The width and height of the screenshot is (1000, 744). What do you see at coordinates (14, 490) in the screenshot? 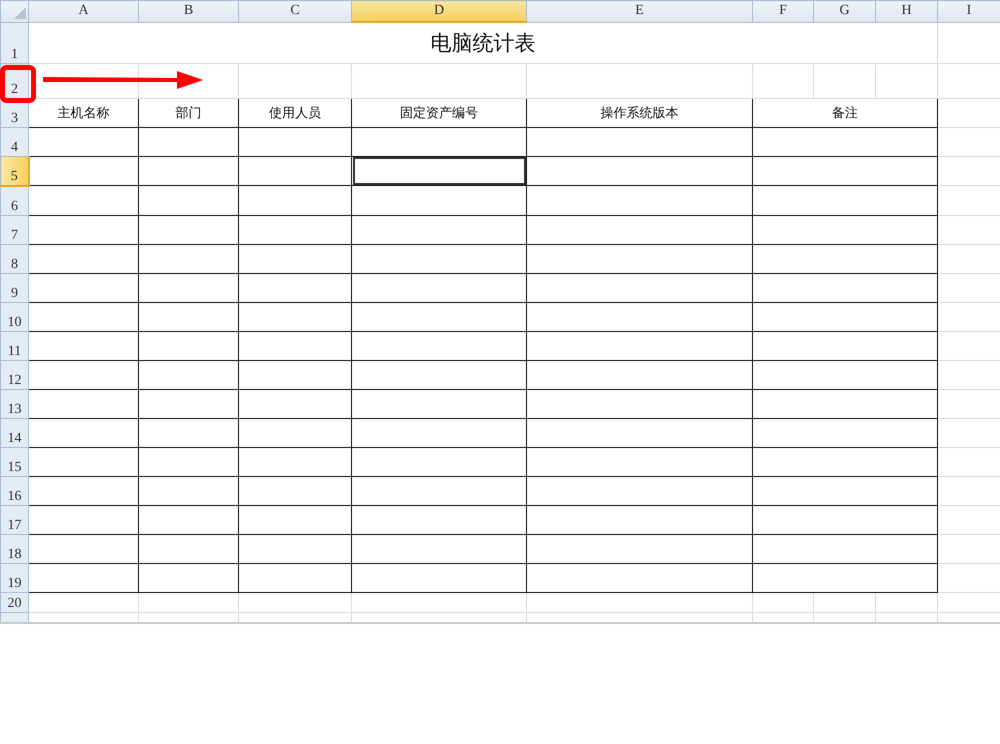
I see `row-header: 16` at bounding box center [14, 490].